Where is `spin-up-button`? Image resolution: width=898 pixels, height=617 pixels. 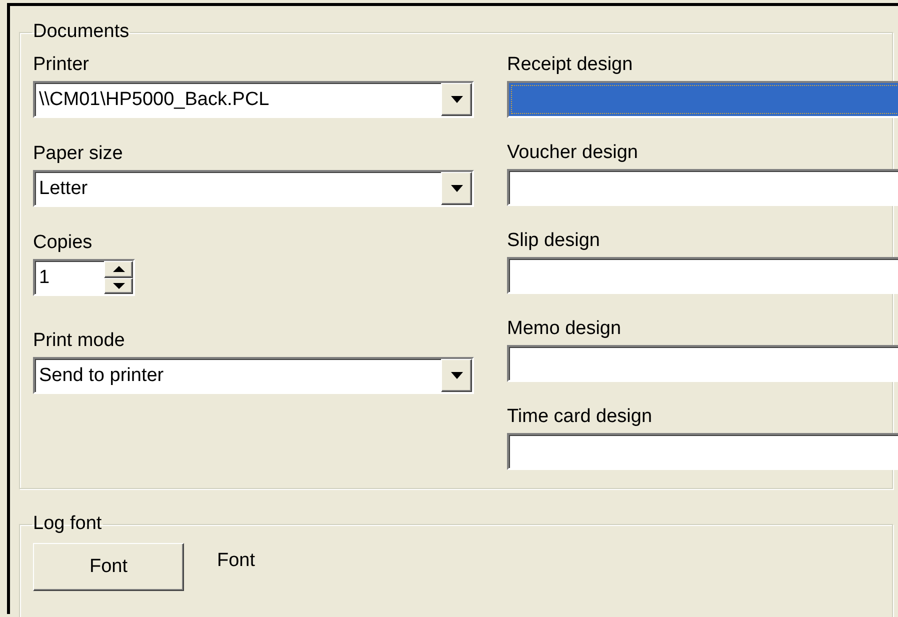
spin-up-button is located at coordinates (118, 269).